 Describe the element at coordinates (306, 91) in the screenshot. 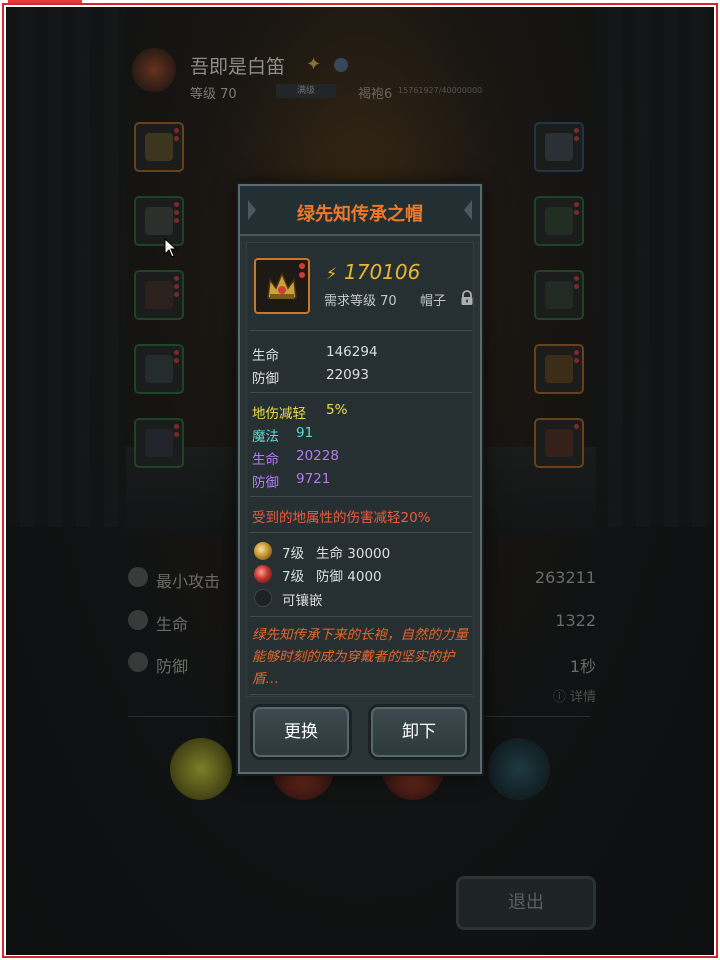

I see `level-progress-bar: 满级` at that location.